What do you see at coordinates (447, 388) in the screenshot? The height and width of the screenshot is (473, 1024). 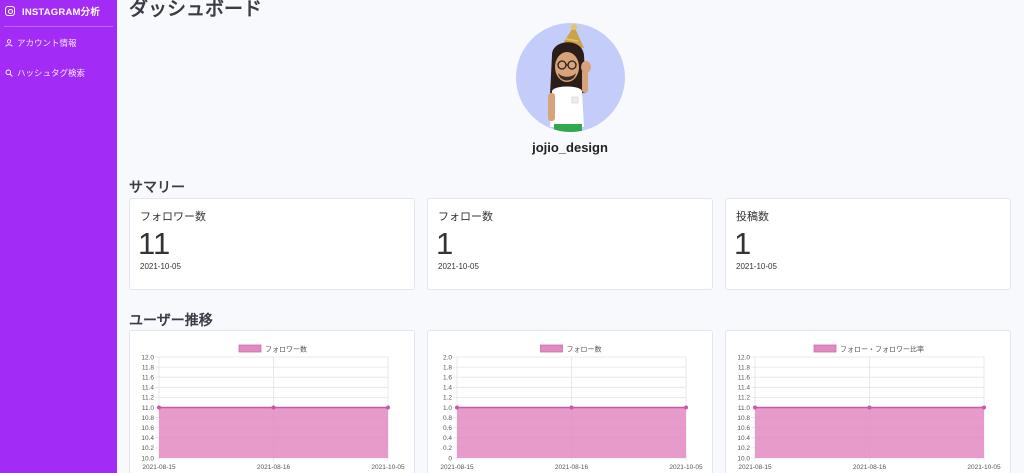 I see `y-tick-label: 1.4` at bounding box center [447, 388].